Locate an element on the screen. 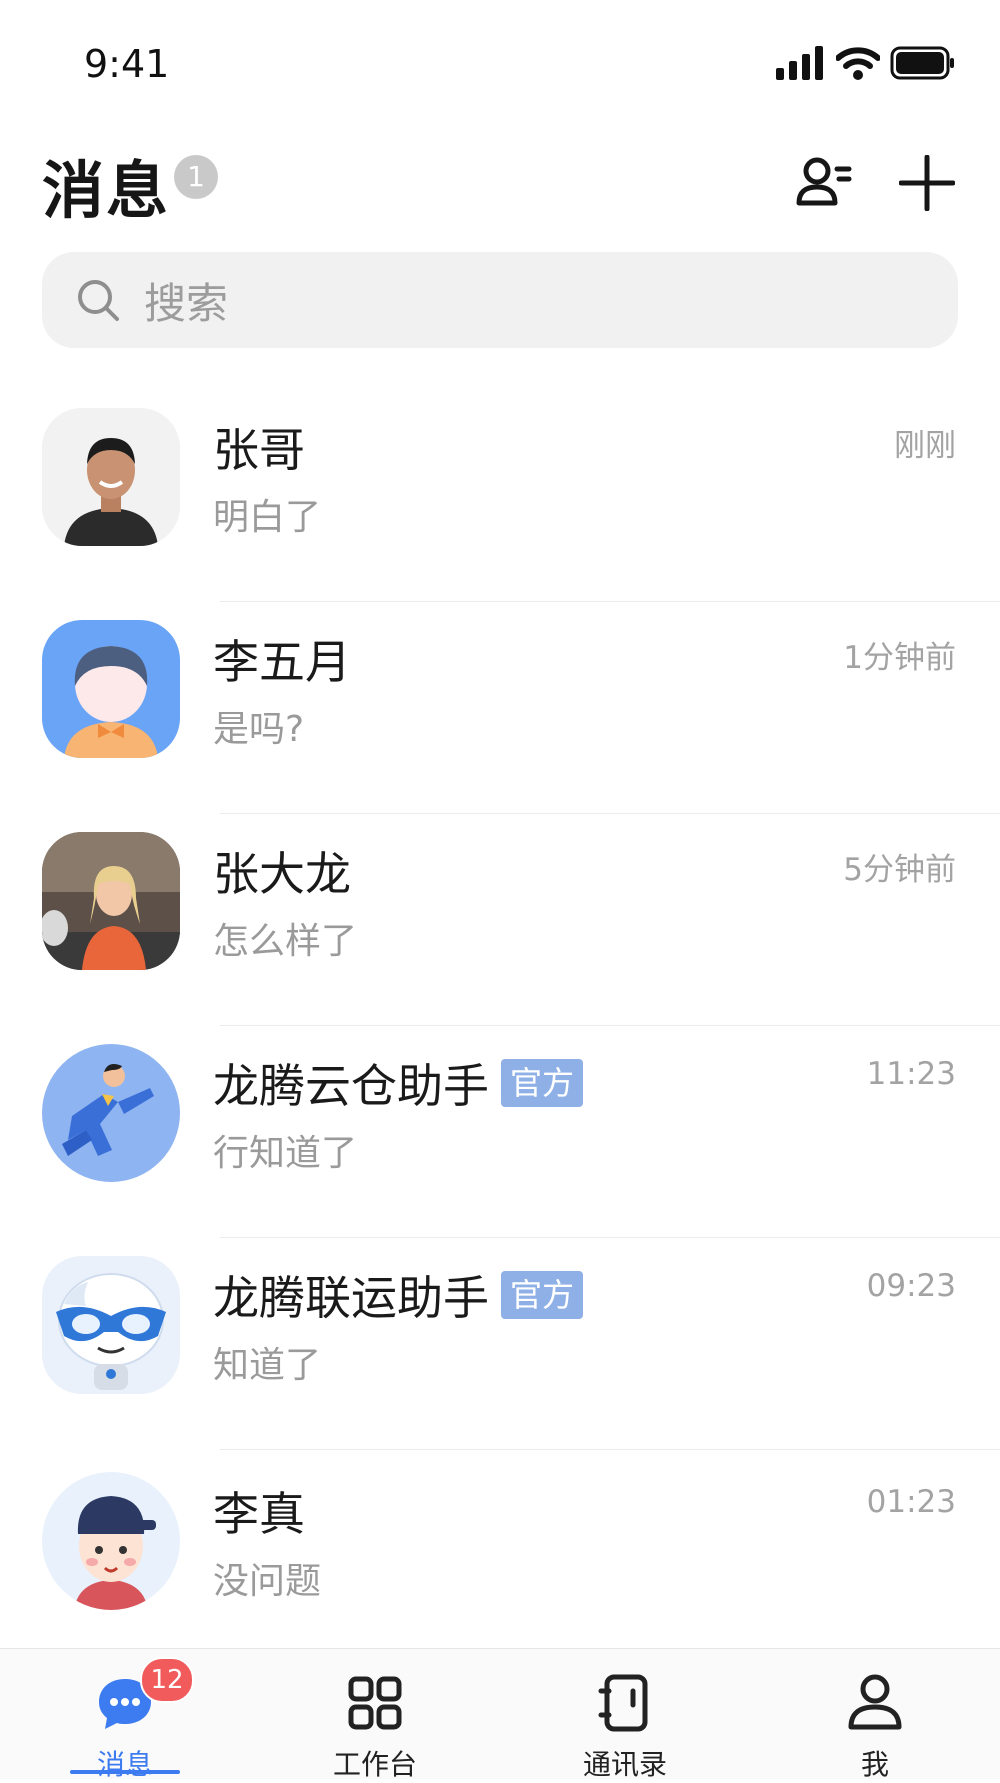 The width and height of the screenshot is (1000, 1783). running-man-avatar is located at coordinates (111, 1113).